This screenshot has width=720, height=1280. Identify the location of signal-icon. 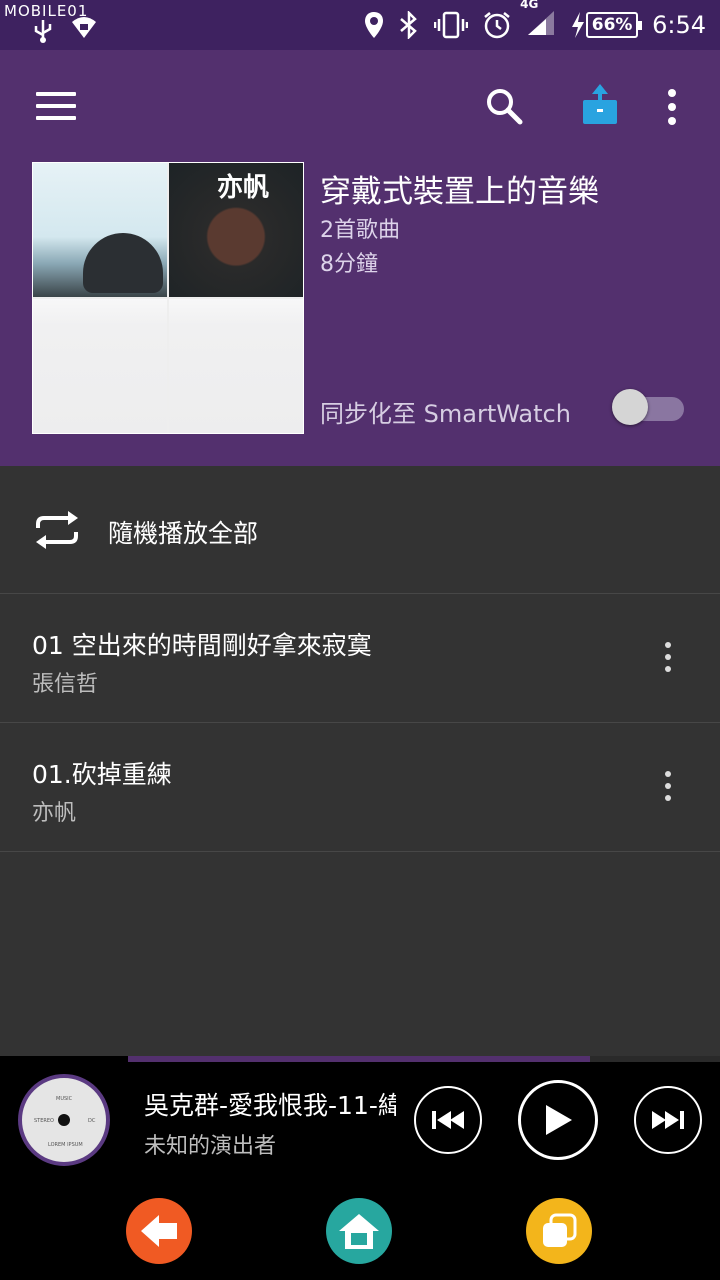
(541, 23).